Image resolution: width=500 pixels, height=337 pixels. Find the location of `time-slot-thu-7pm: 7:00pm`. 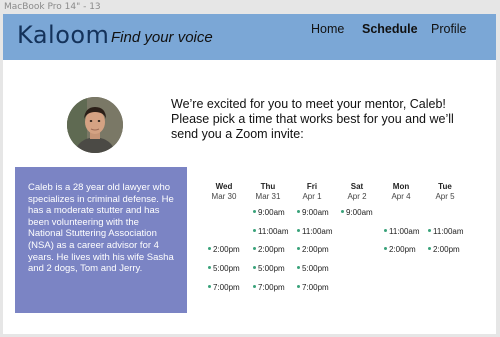

time-slot-thu-7pm: 7:00pm is located at coordinates (269, 287).